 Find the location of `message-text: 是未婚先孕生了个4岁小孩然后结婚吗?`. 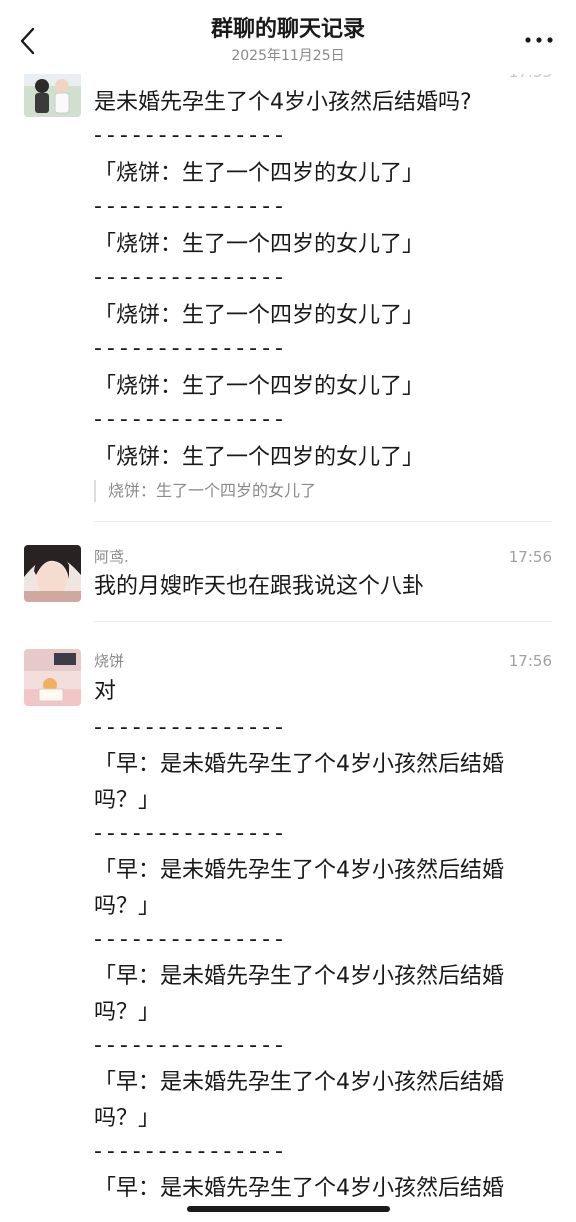

message-text: 是未婚先孕生了个4岁小孩然后结婚吗? is located at coordinates (283, 102).